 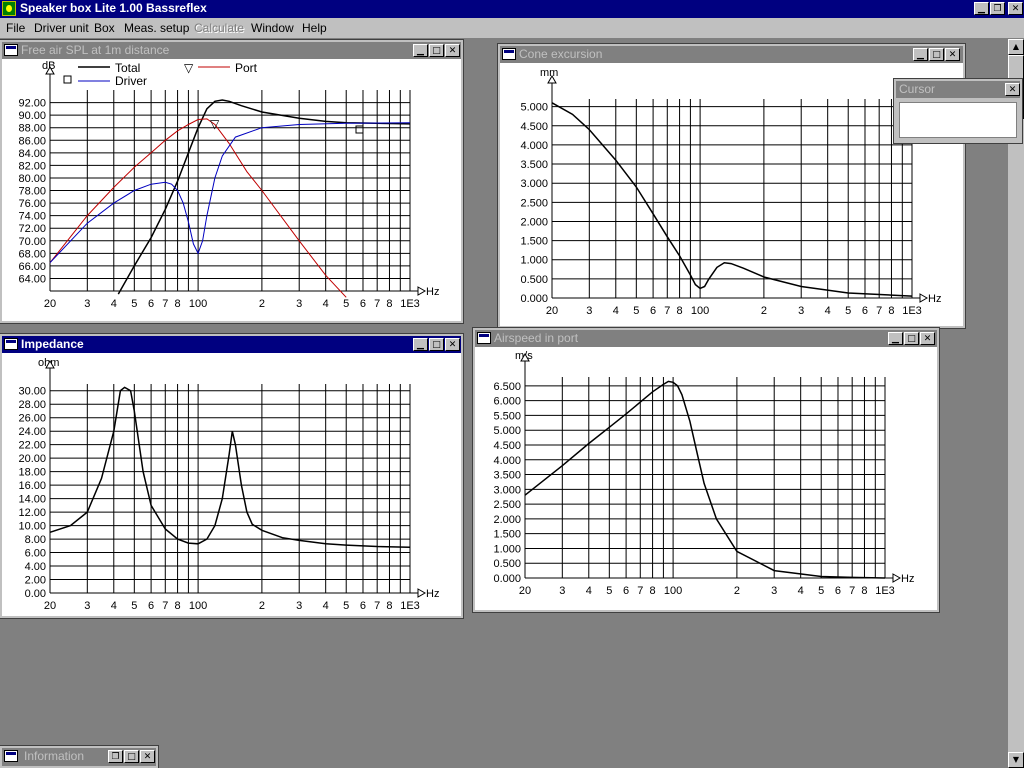 What do you see at coordinates (314, 28) in the screenshot?
I see `menu-help: Help` at bounding box center [314, 28].